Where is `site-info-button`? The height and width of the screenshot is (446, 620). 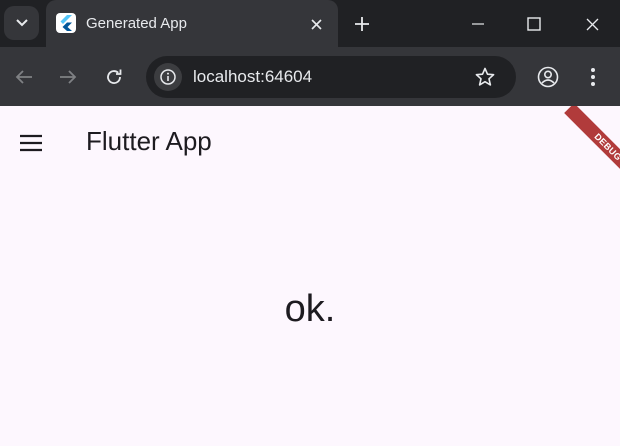 site-info-button is located at coordinates (168, 77).